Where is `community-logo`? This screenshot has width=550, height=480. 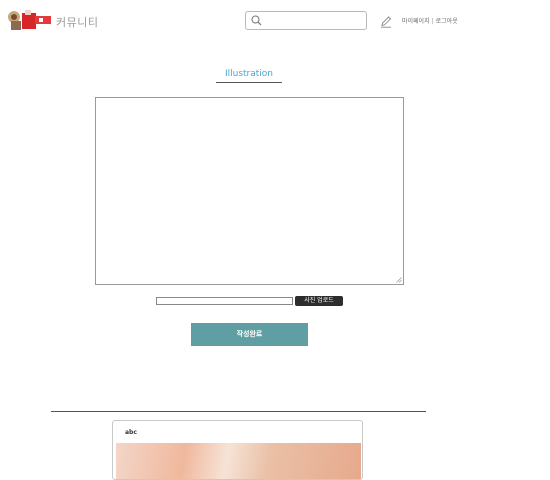
community-logo is located at coordinates (29, 20).